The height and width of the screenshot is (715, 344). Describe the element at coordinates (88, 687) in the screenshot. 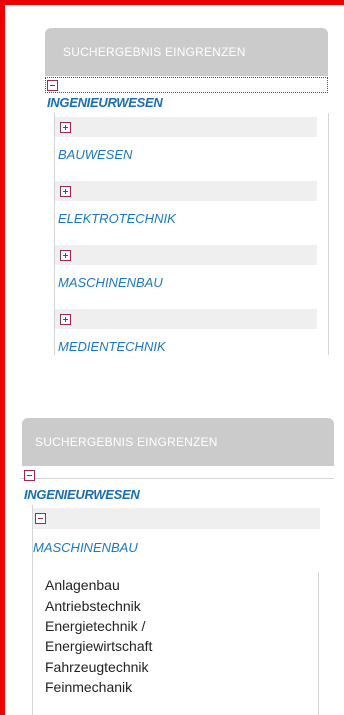

I see `subcategory-link: Feinmechanik` at that location.